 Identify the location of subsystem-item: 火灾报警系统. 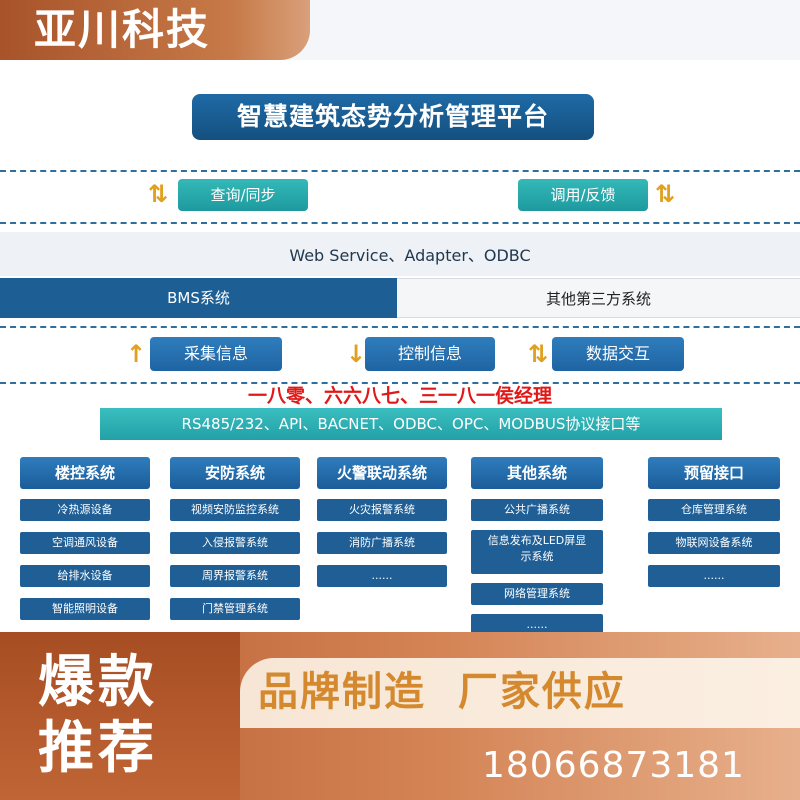
(382, 510).